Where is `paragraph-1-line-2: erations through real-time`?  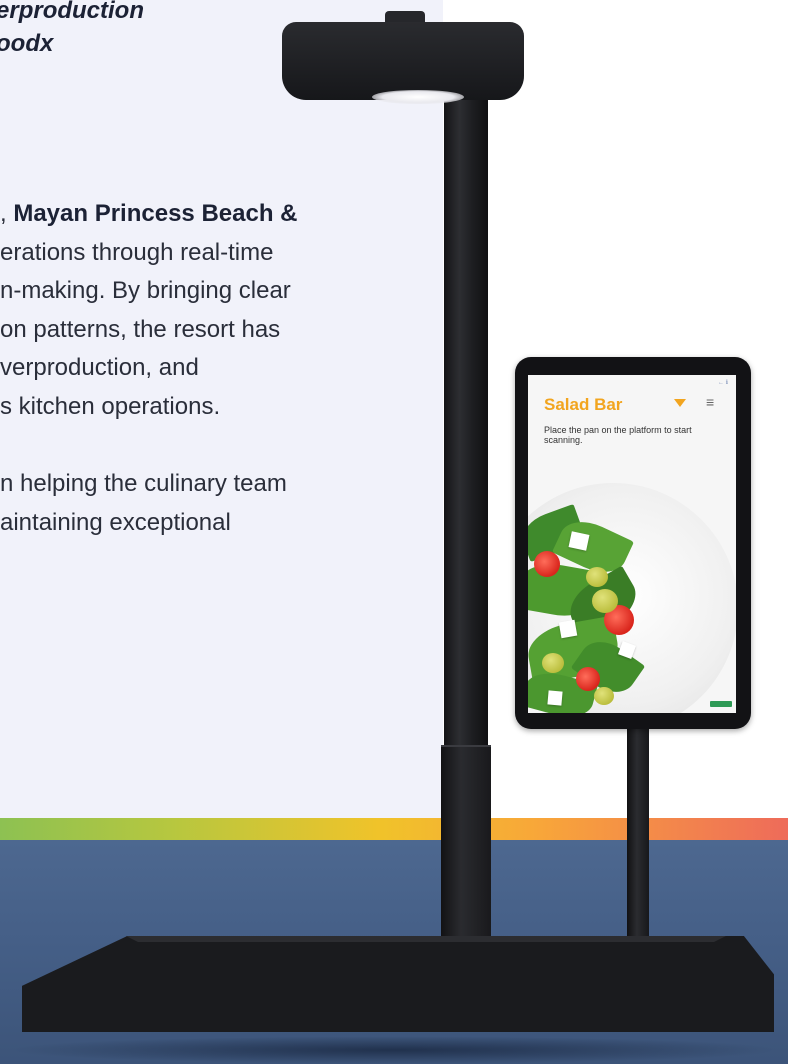 paragraph-1-line-2: erations through real-time is located at coordinates (137, 252).